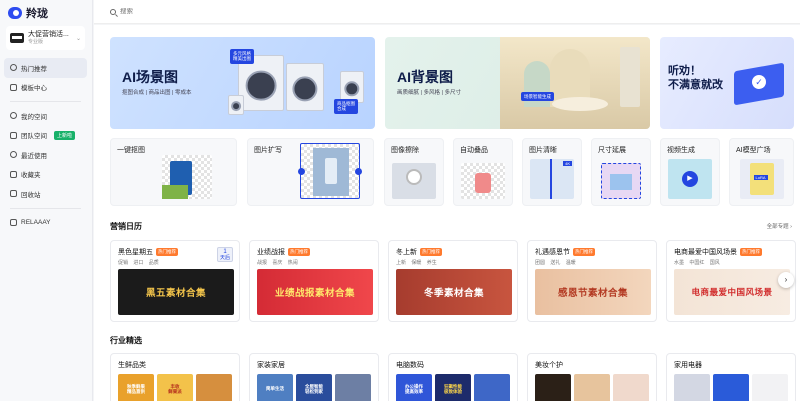 The width and height of the screenshot is (800, 401). I want to click on sidebar-item-trash: 回收站, so click(45, 194).